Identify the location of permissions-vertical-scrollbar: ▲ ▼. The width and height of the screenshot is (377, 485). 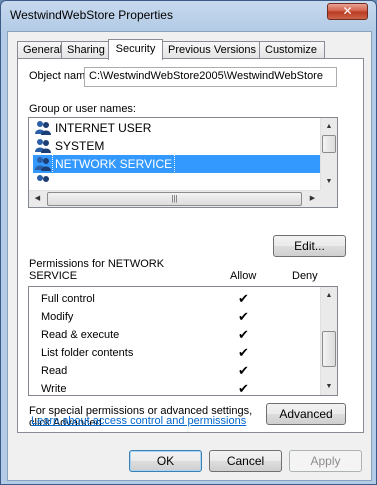
(328, 341).